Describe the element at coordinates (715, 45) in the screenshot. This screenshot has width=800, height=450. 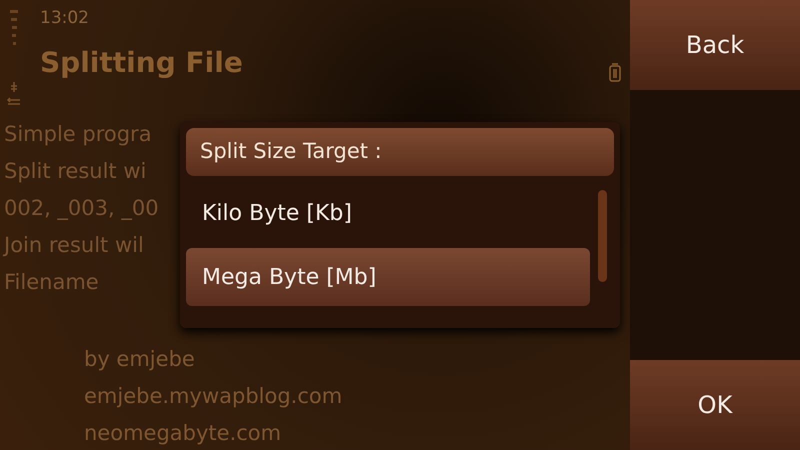
I see `back-button: Back` at that location.